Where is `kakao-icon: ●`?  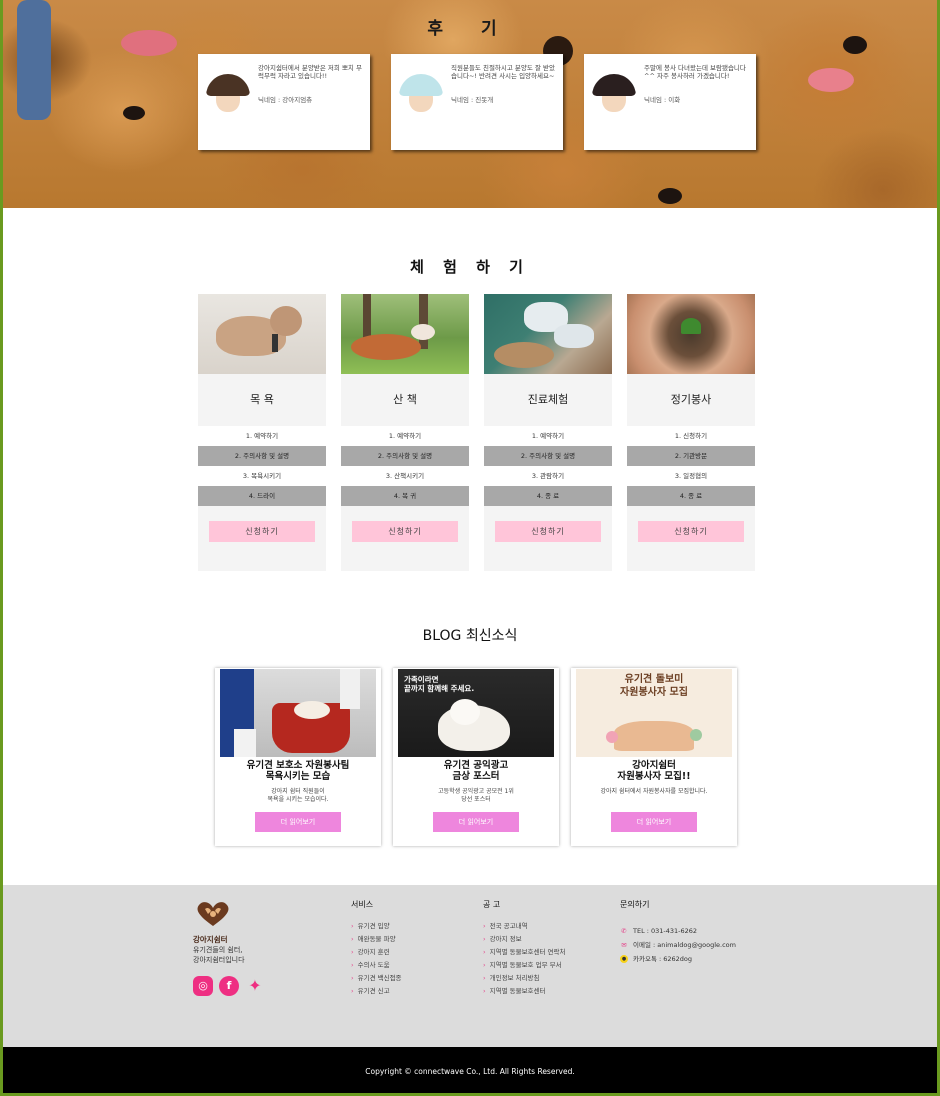 kakao-icon: ● is located at coordinates (624, 959).